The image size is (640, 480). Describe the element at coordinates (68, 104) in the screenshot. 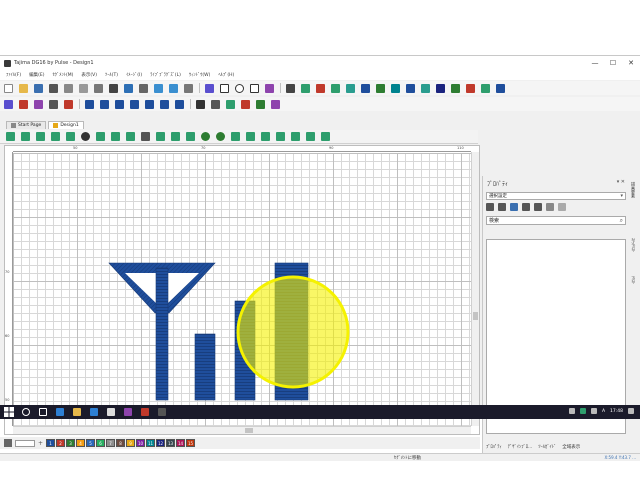

I see `angle-icon` at that location.